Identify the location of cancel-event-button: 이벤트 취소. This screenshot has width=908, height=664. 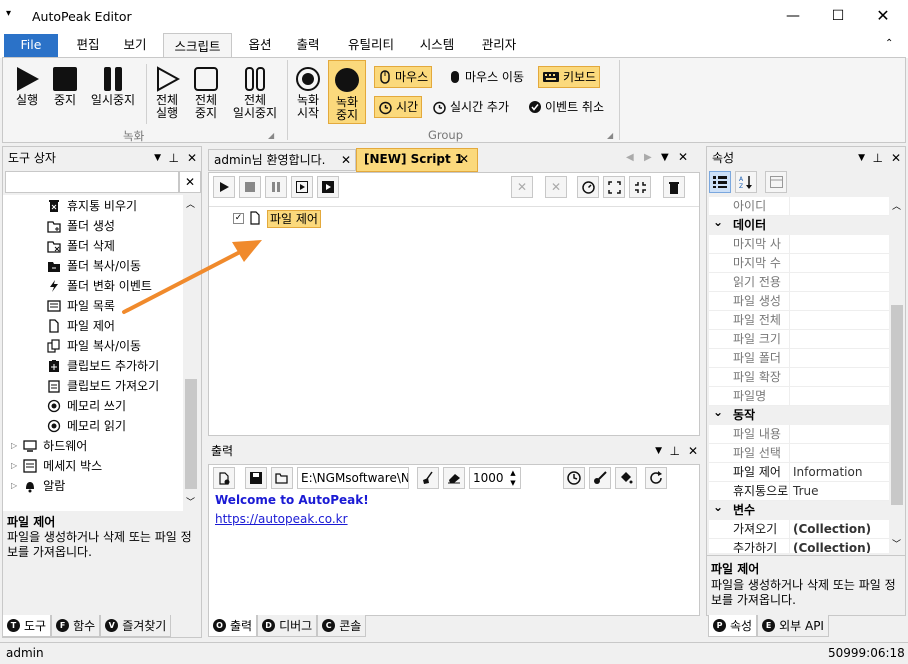
(566, 107).